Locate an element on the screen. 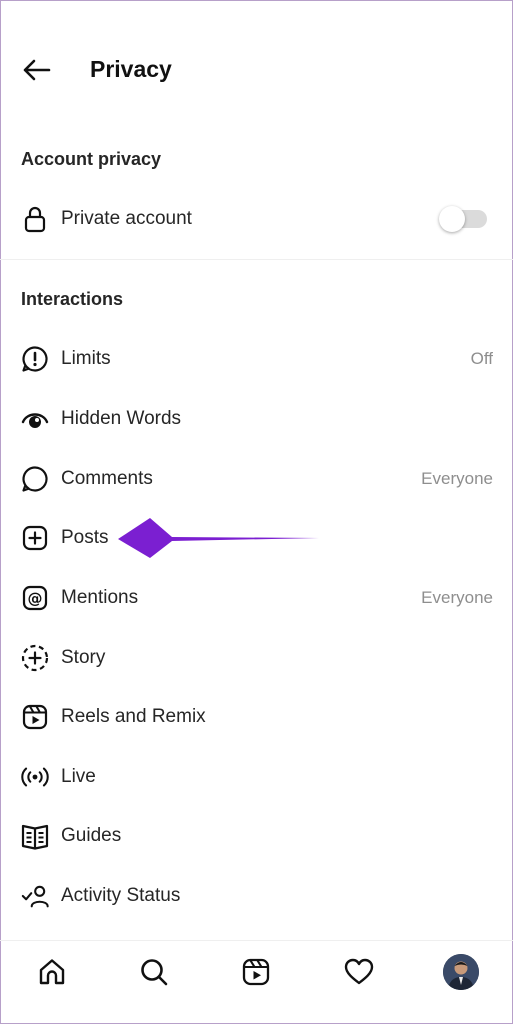 The image size is (513, 1024). limits-label: Limits is located at coordinates (86, 358).